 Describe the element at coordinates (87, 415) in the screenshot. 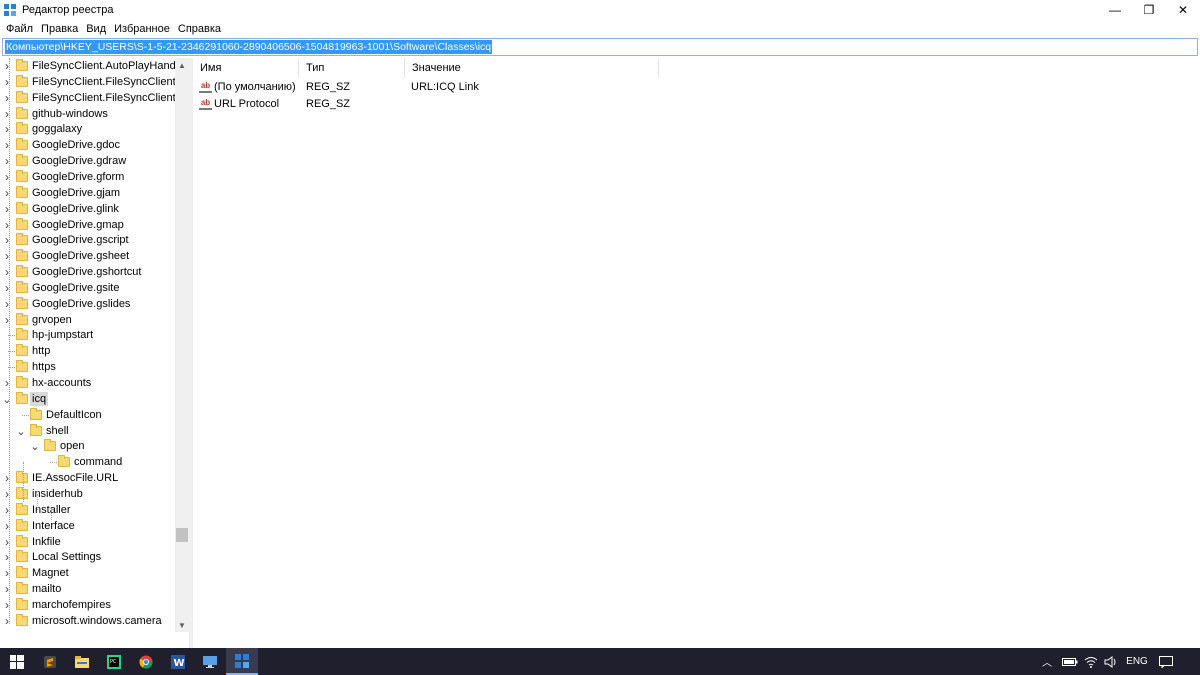

I see `tree-item: DefaultIcon` at that location.